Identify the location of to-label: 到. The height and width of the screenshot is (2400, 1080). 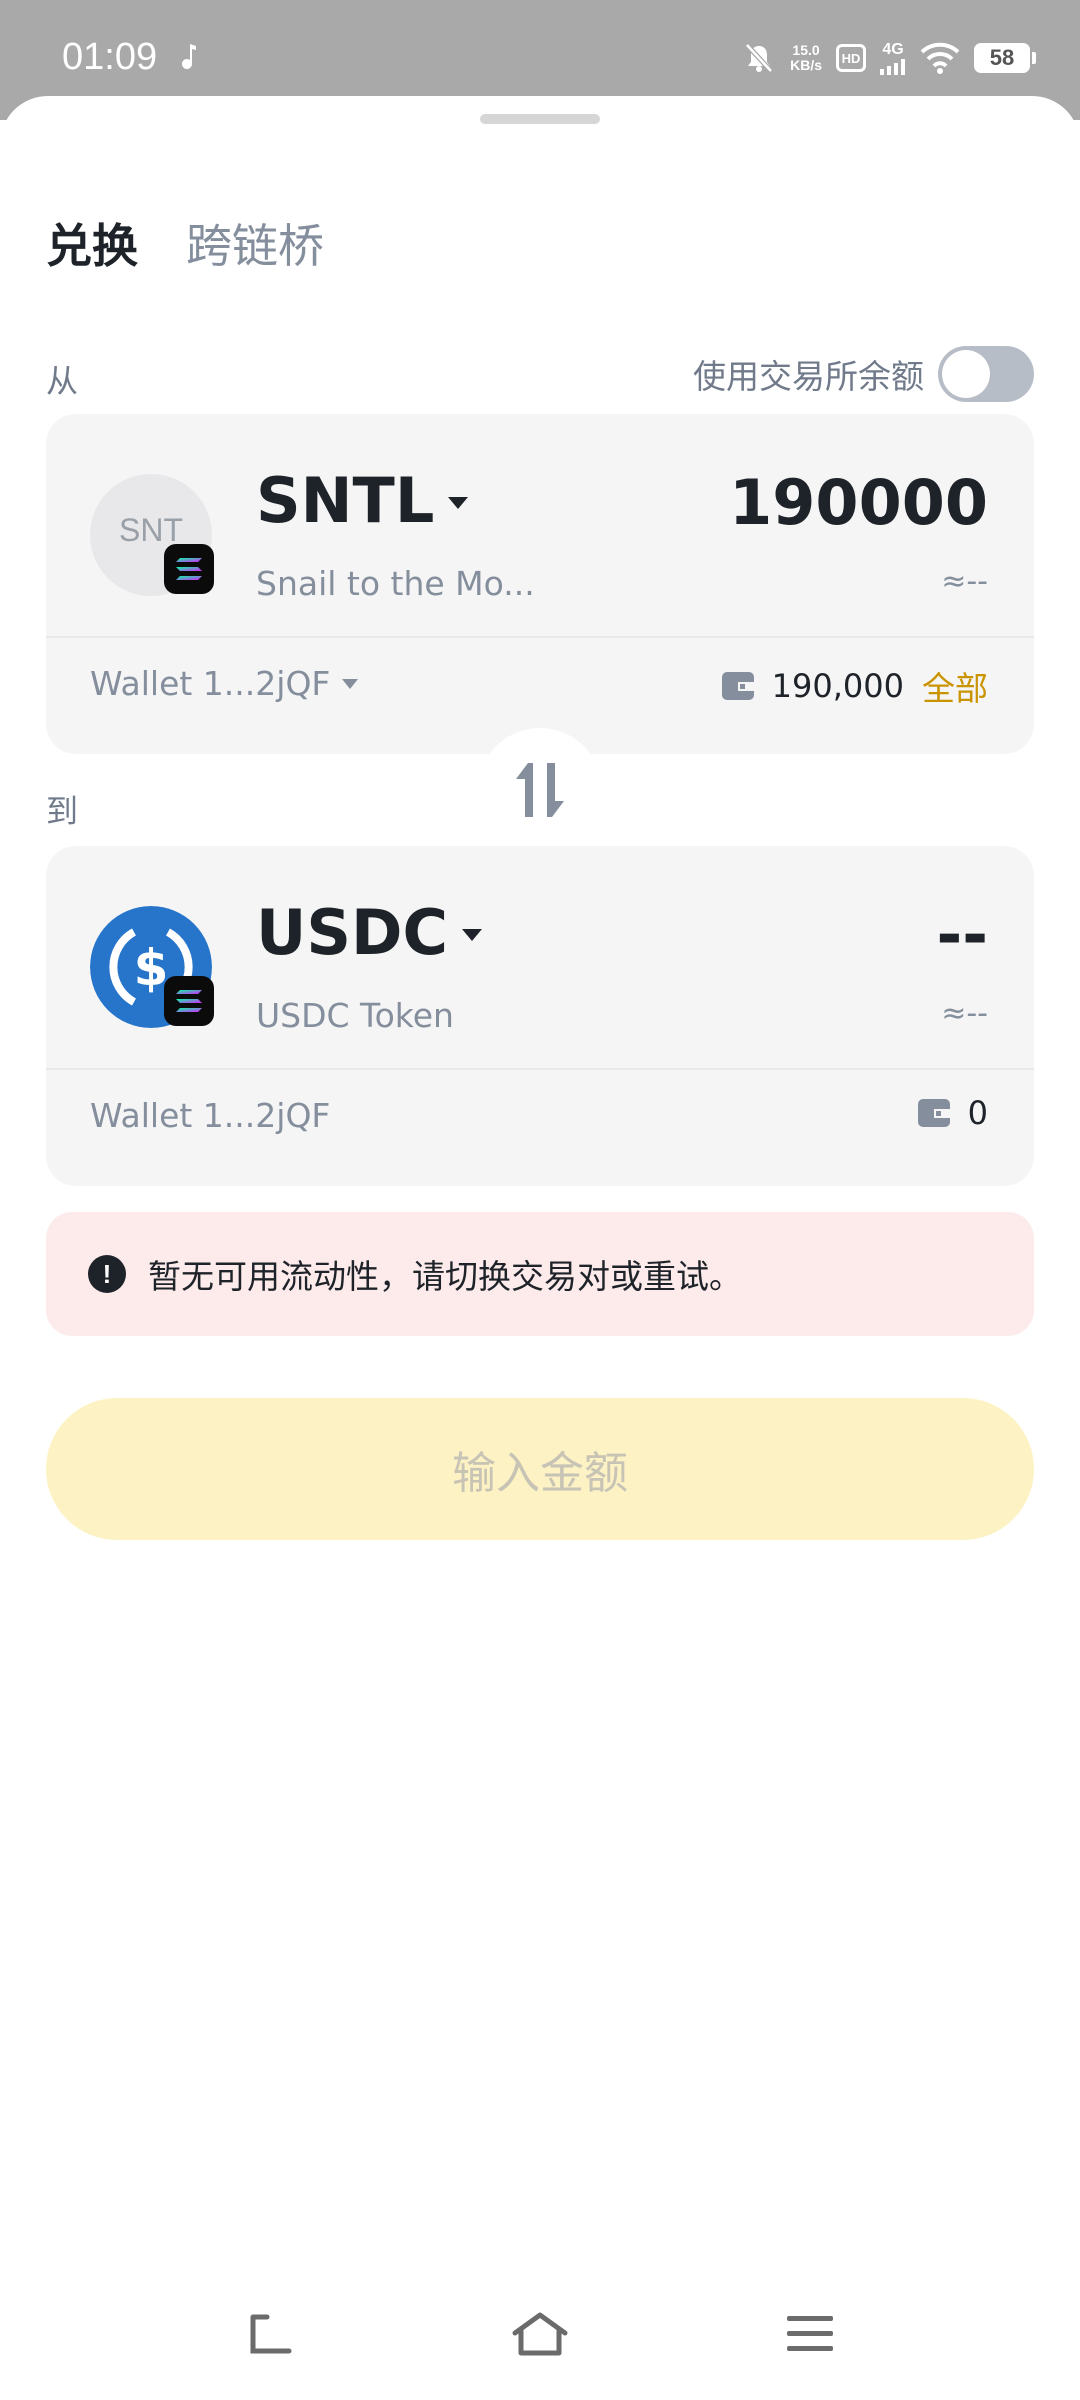
(62, 811).